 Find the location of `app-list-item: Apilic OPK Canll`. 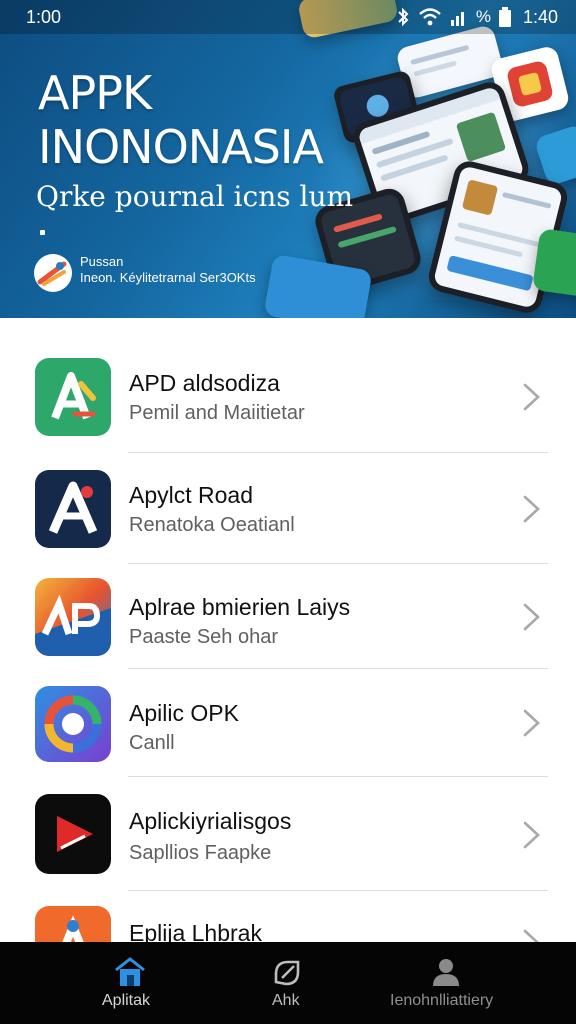

app-list-item: Apilic OPK Canll is located at coordinates (288, 741).